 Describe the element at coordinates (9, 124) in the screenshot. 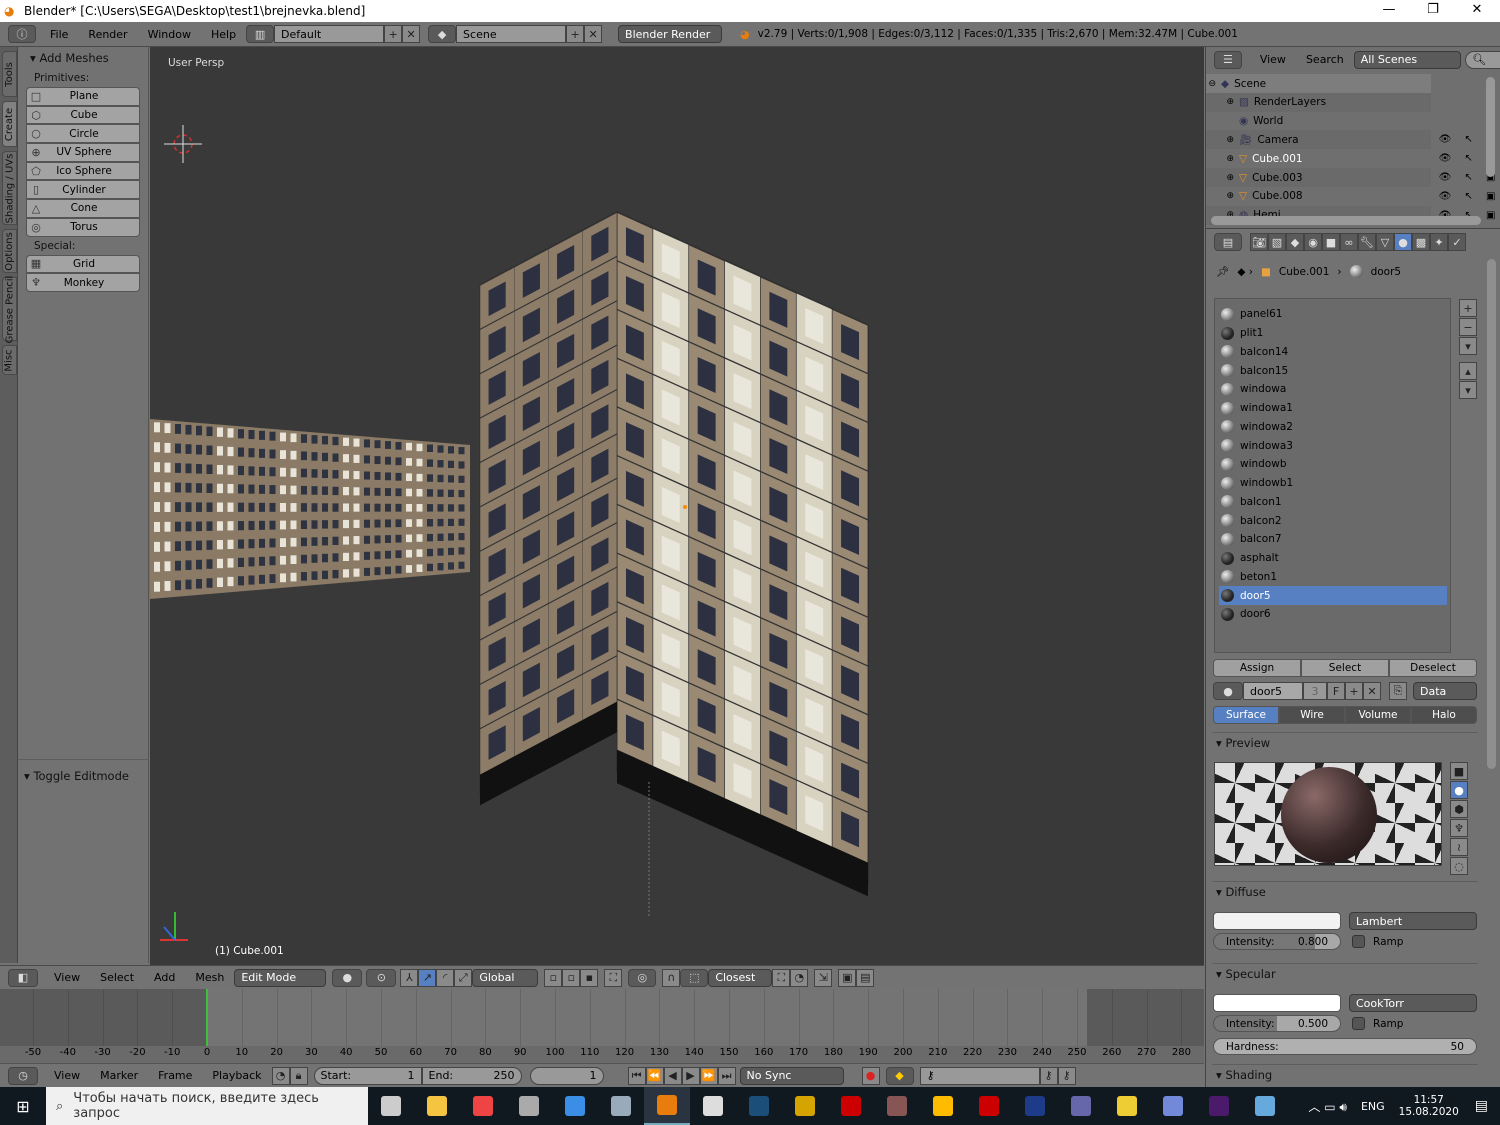

I see `toolshelf-tab: Create` at that location.